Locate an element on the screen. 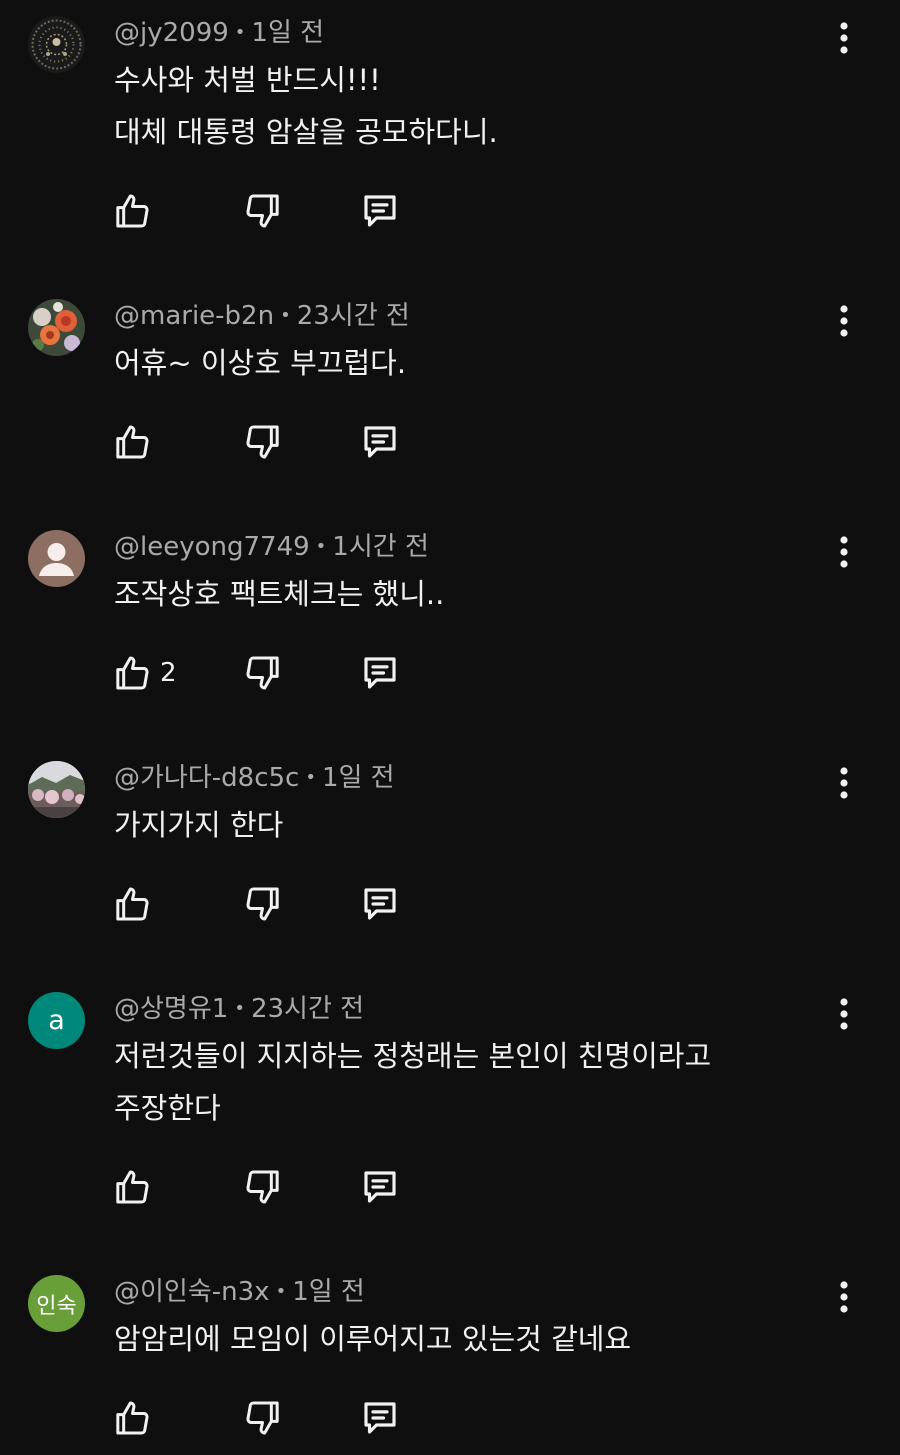  comment-meta: @가나다-d8c5c • 1일 전 is located at coordinates (254, 778).